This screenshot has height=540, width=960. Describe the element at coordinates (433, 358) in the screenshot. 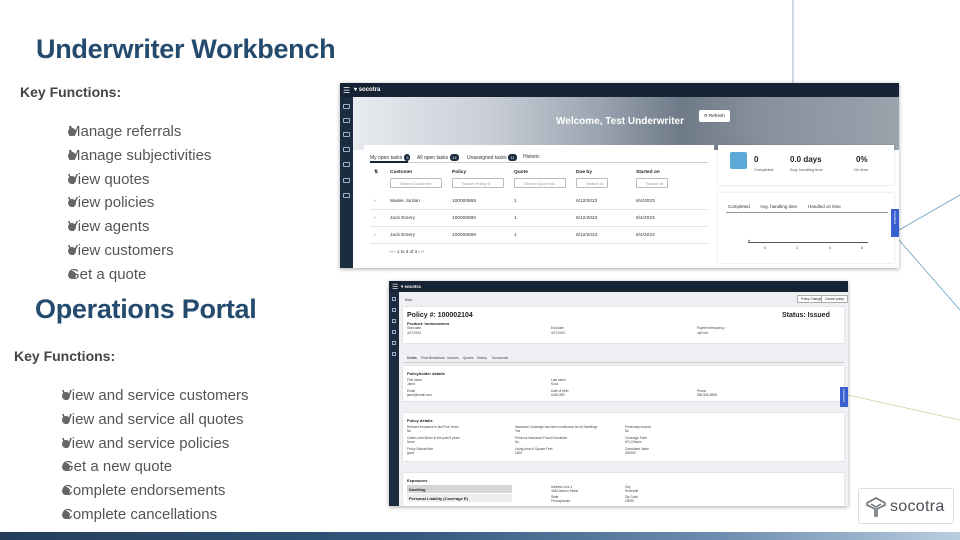

I see `tab-price-breakdown: Price Breakdown` at that location.